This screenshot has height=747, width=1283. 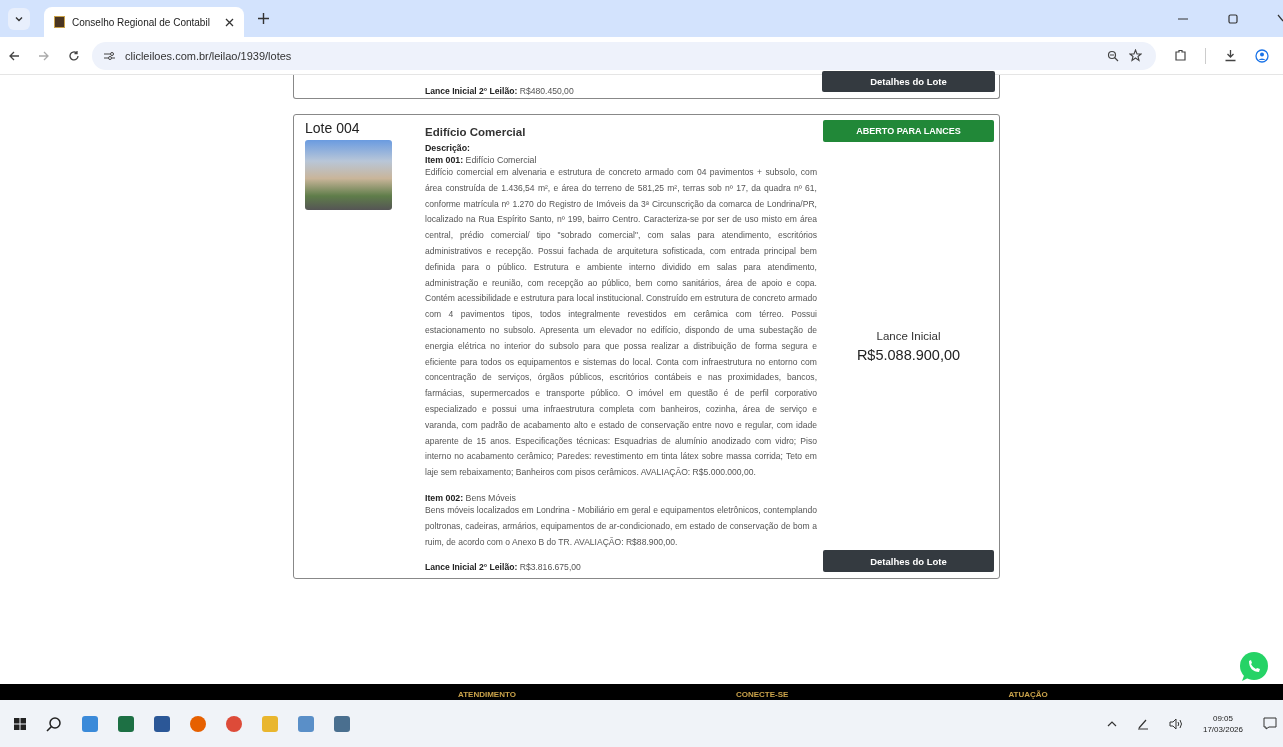 What do you see at coordinates (1222, 729) in the screenshot?
I see `clock-date: 17/03/2026` at bounding box center [1222, 729].